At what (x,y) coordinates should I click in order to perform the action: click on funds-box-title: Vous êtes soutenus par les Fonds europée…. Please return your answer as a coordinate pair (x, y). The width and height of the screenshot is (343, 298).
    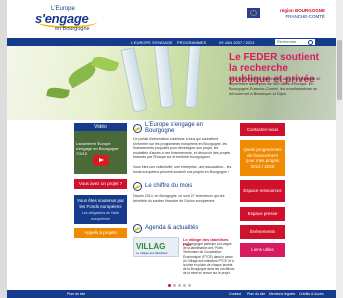
    Looking at the image, I should click on (100, 203).